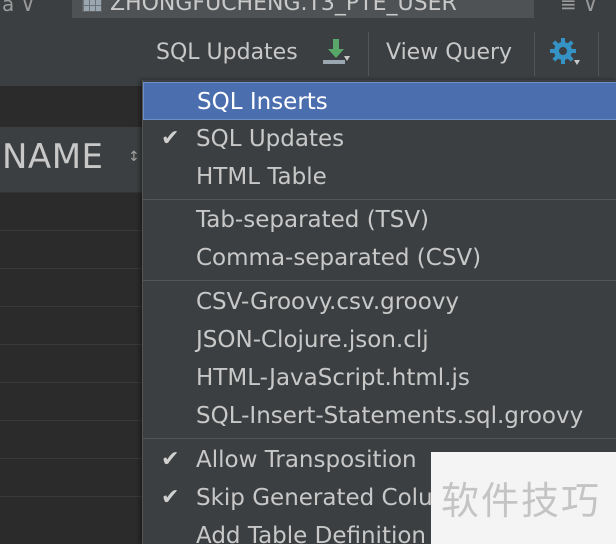 This screenshot has height=544, width=616. I want to click on column-header-row: NAME ↕, so click(74, 160).